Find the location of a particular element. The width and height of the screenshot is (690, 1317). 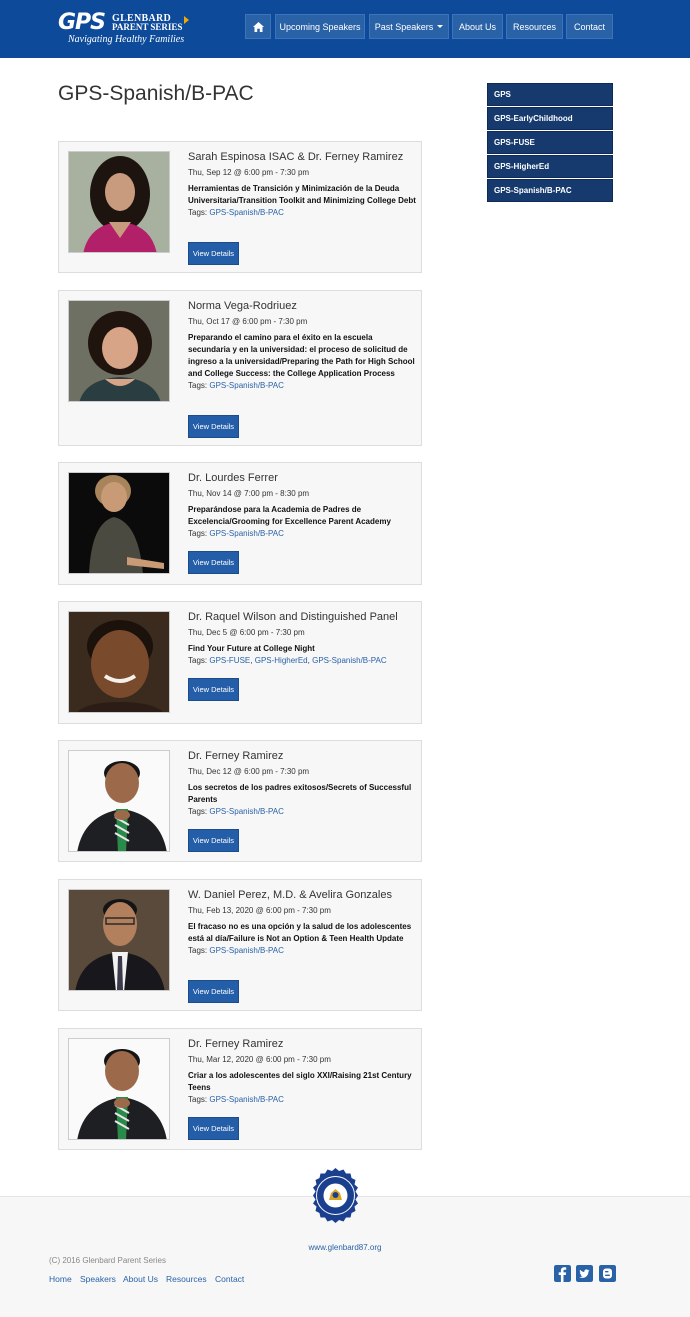

event-speaker-name: Norma Vega-Rodriuez is located at coordinates (242, 306).